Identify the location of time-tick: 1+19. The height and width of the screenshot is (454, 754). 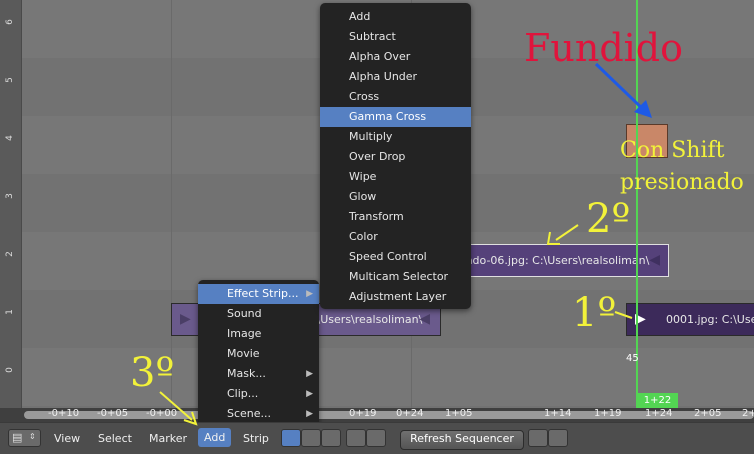
(608, 413).